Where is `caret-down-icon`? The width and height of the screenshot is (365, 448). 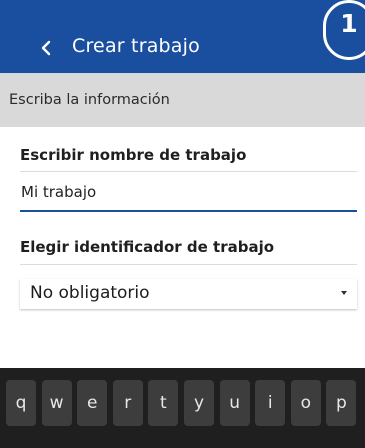
caret-down-icon is located at coordinates (344, 293).